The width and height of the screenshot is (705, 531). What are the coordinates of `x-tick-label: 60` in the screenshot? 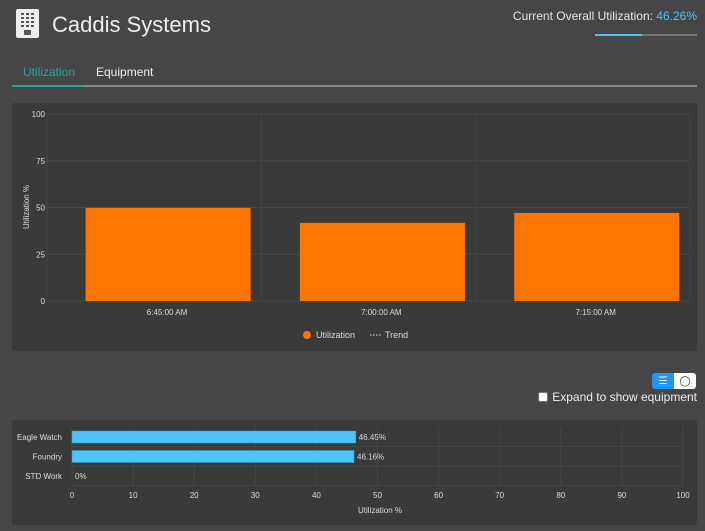 It's located at (438, 495).